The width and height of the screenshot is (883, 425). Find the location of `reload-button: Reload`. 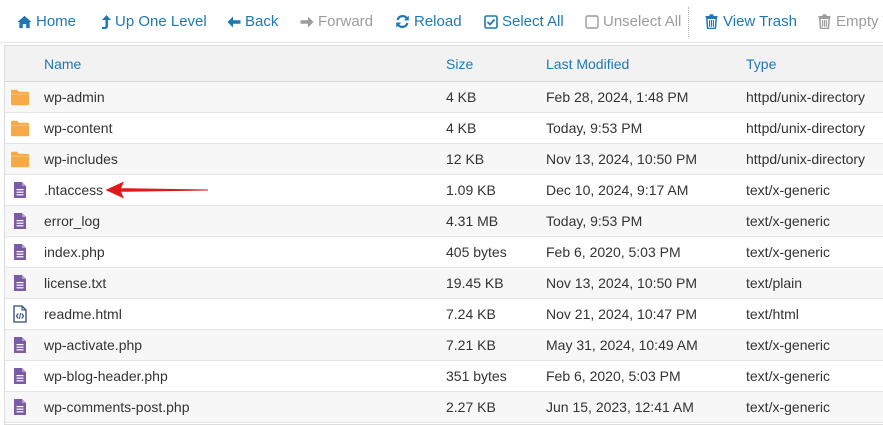

reload-button: Reload is located at coordinates (428, 21).